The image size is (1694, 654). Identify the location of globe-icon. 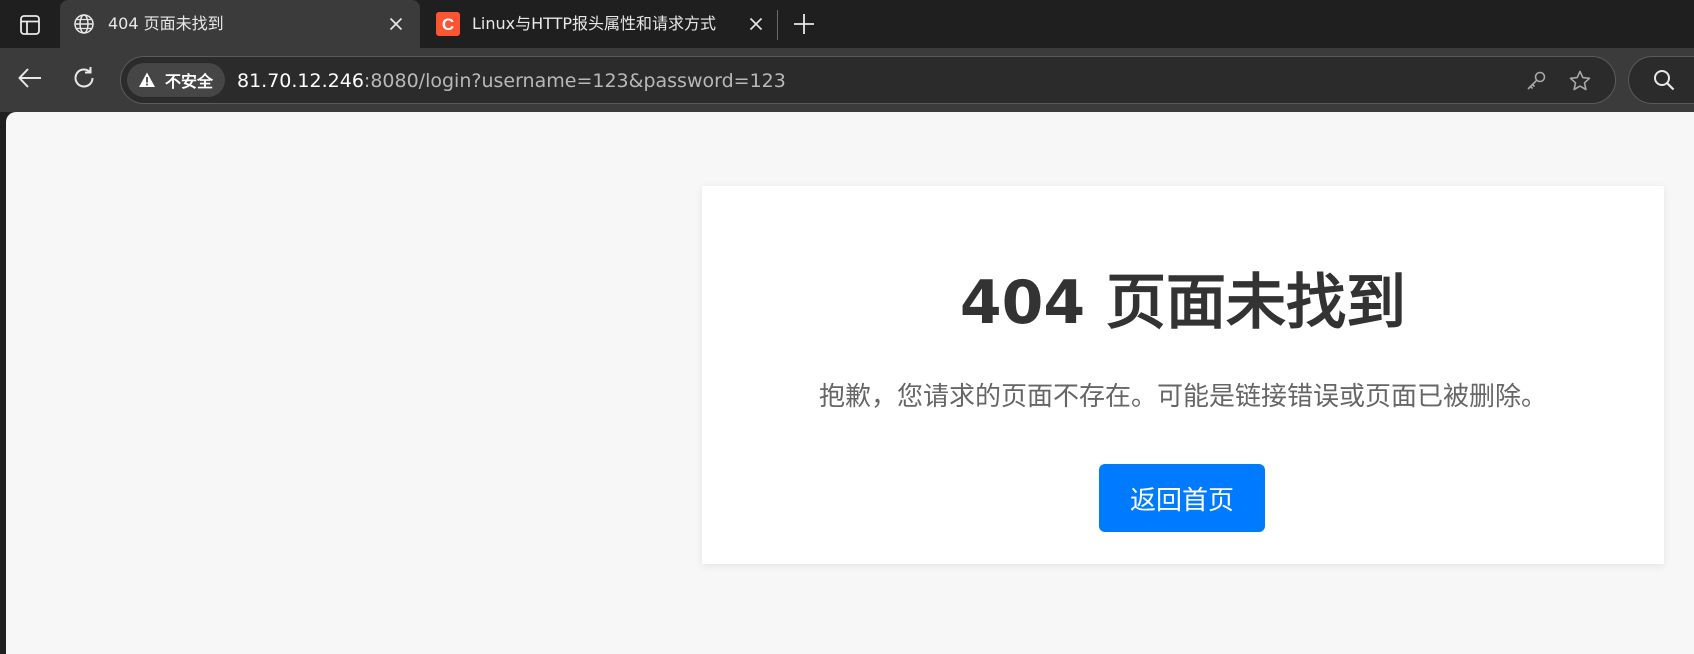
(84, 24).